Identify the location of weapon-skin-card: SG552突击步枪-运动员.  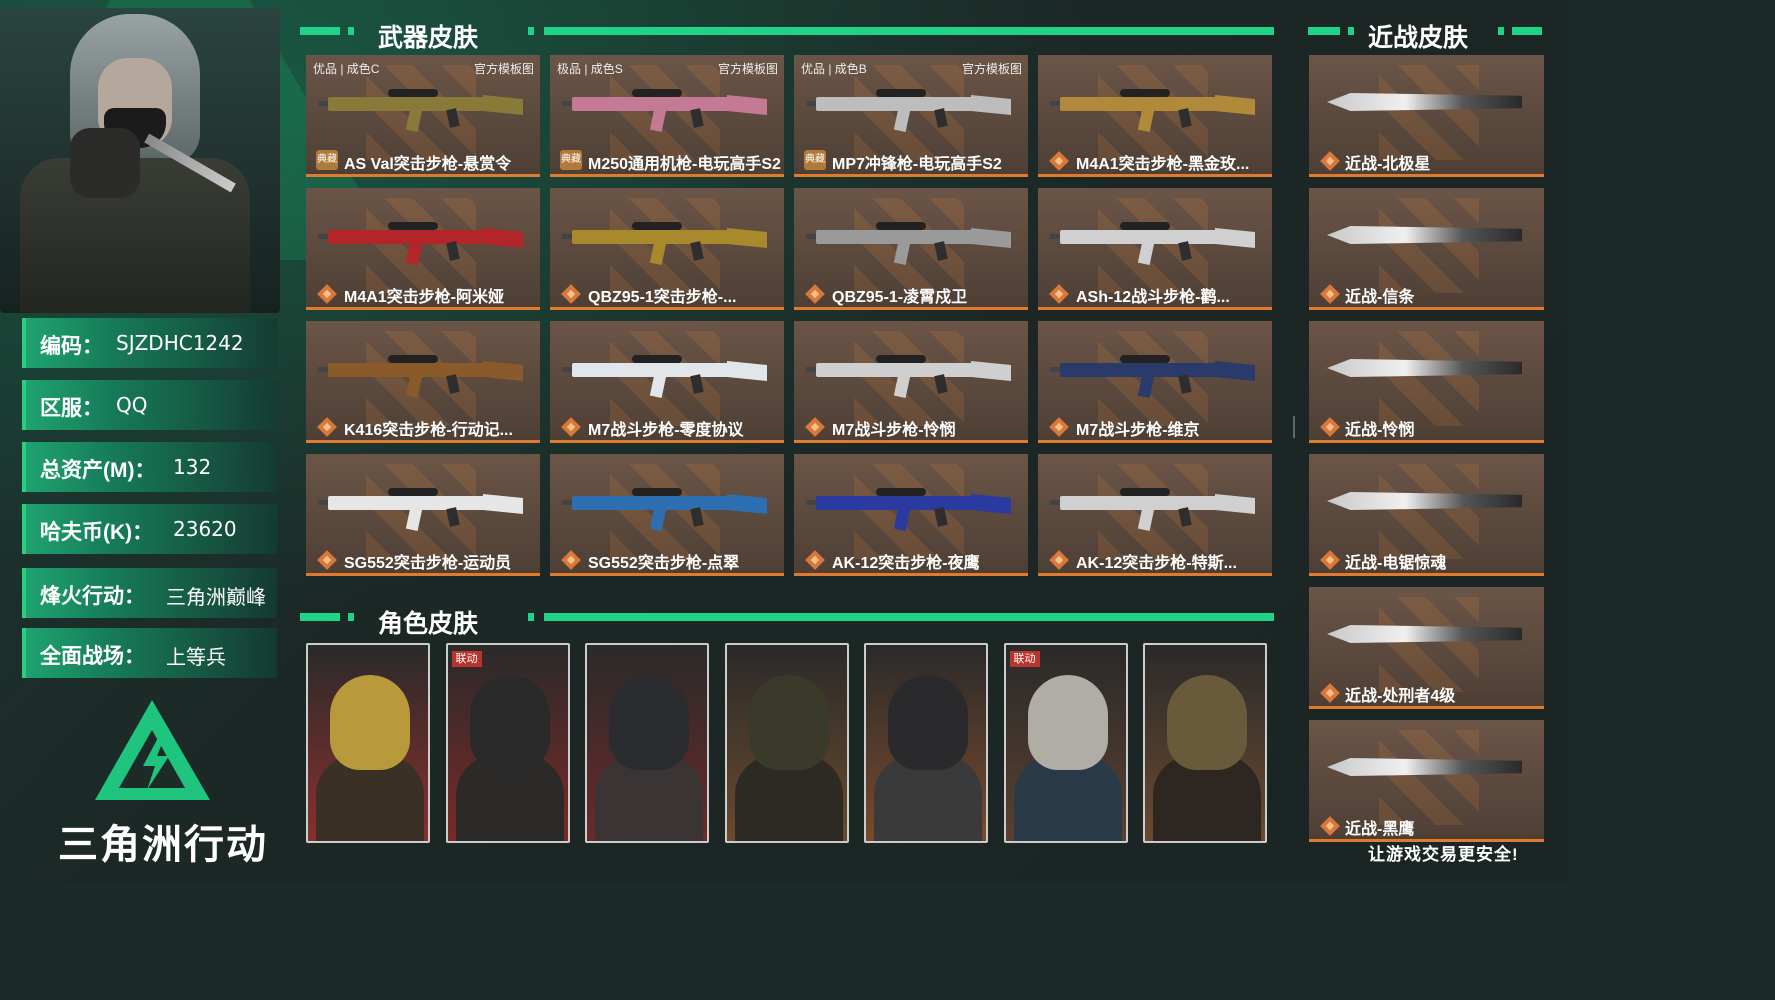
(423, 515).